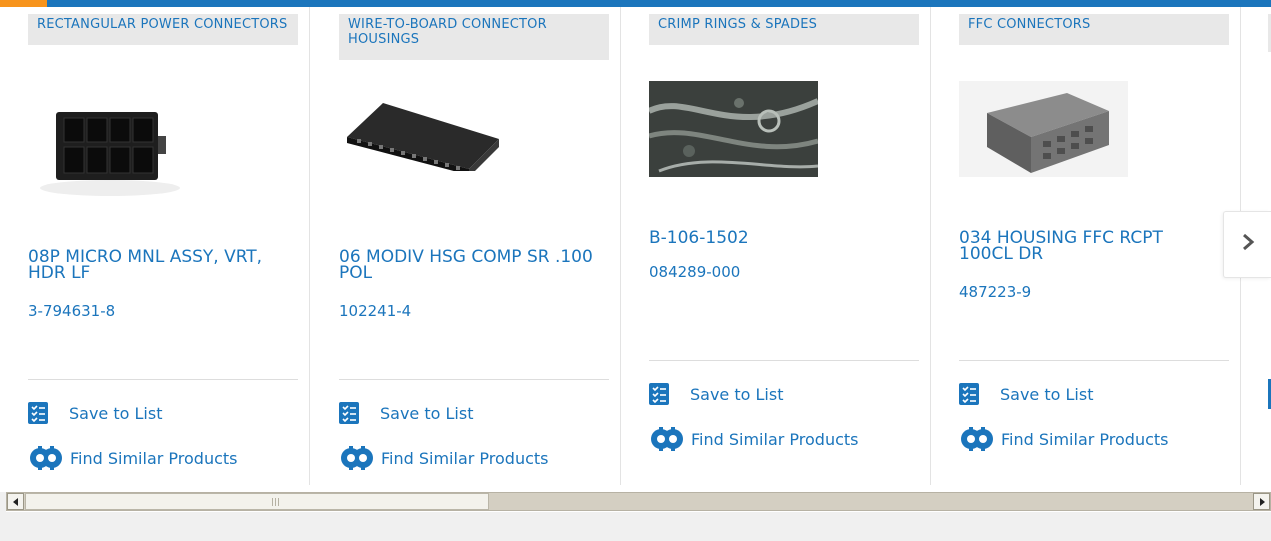 The height and width of the screenshot is (541, 1271). I want to click on triangle-left-icon, so click(15, 501).